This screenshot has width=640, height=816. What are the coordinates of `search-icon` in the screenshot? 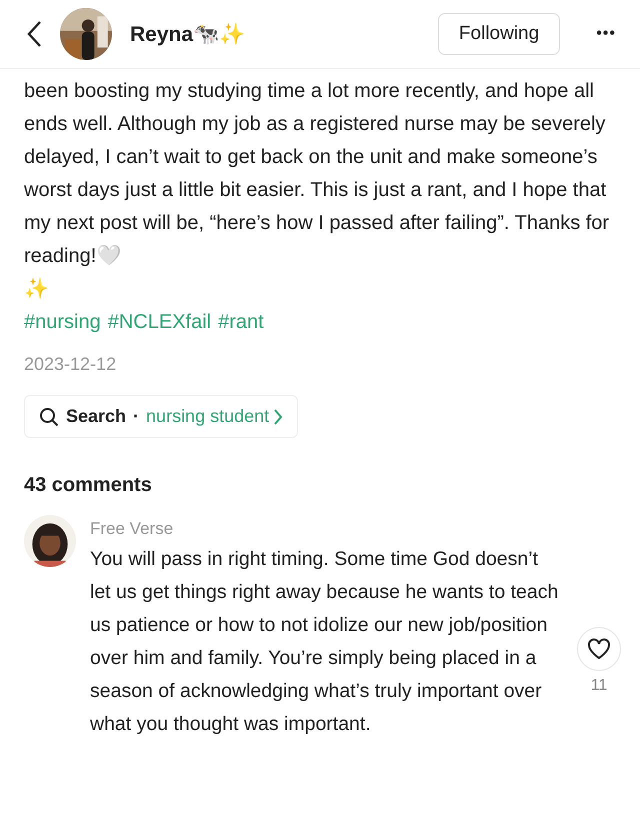 It's located at (49, 416).